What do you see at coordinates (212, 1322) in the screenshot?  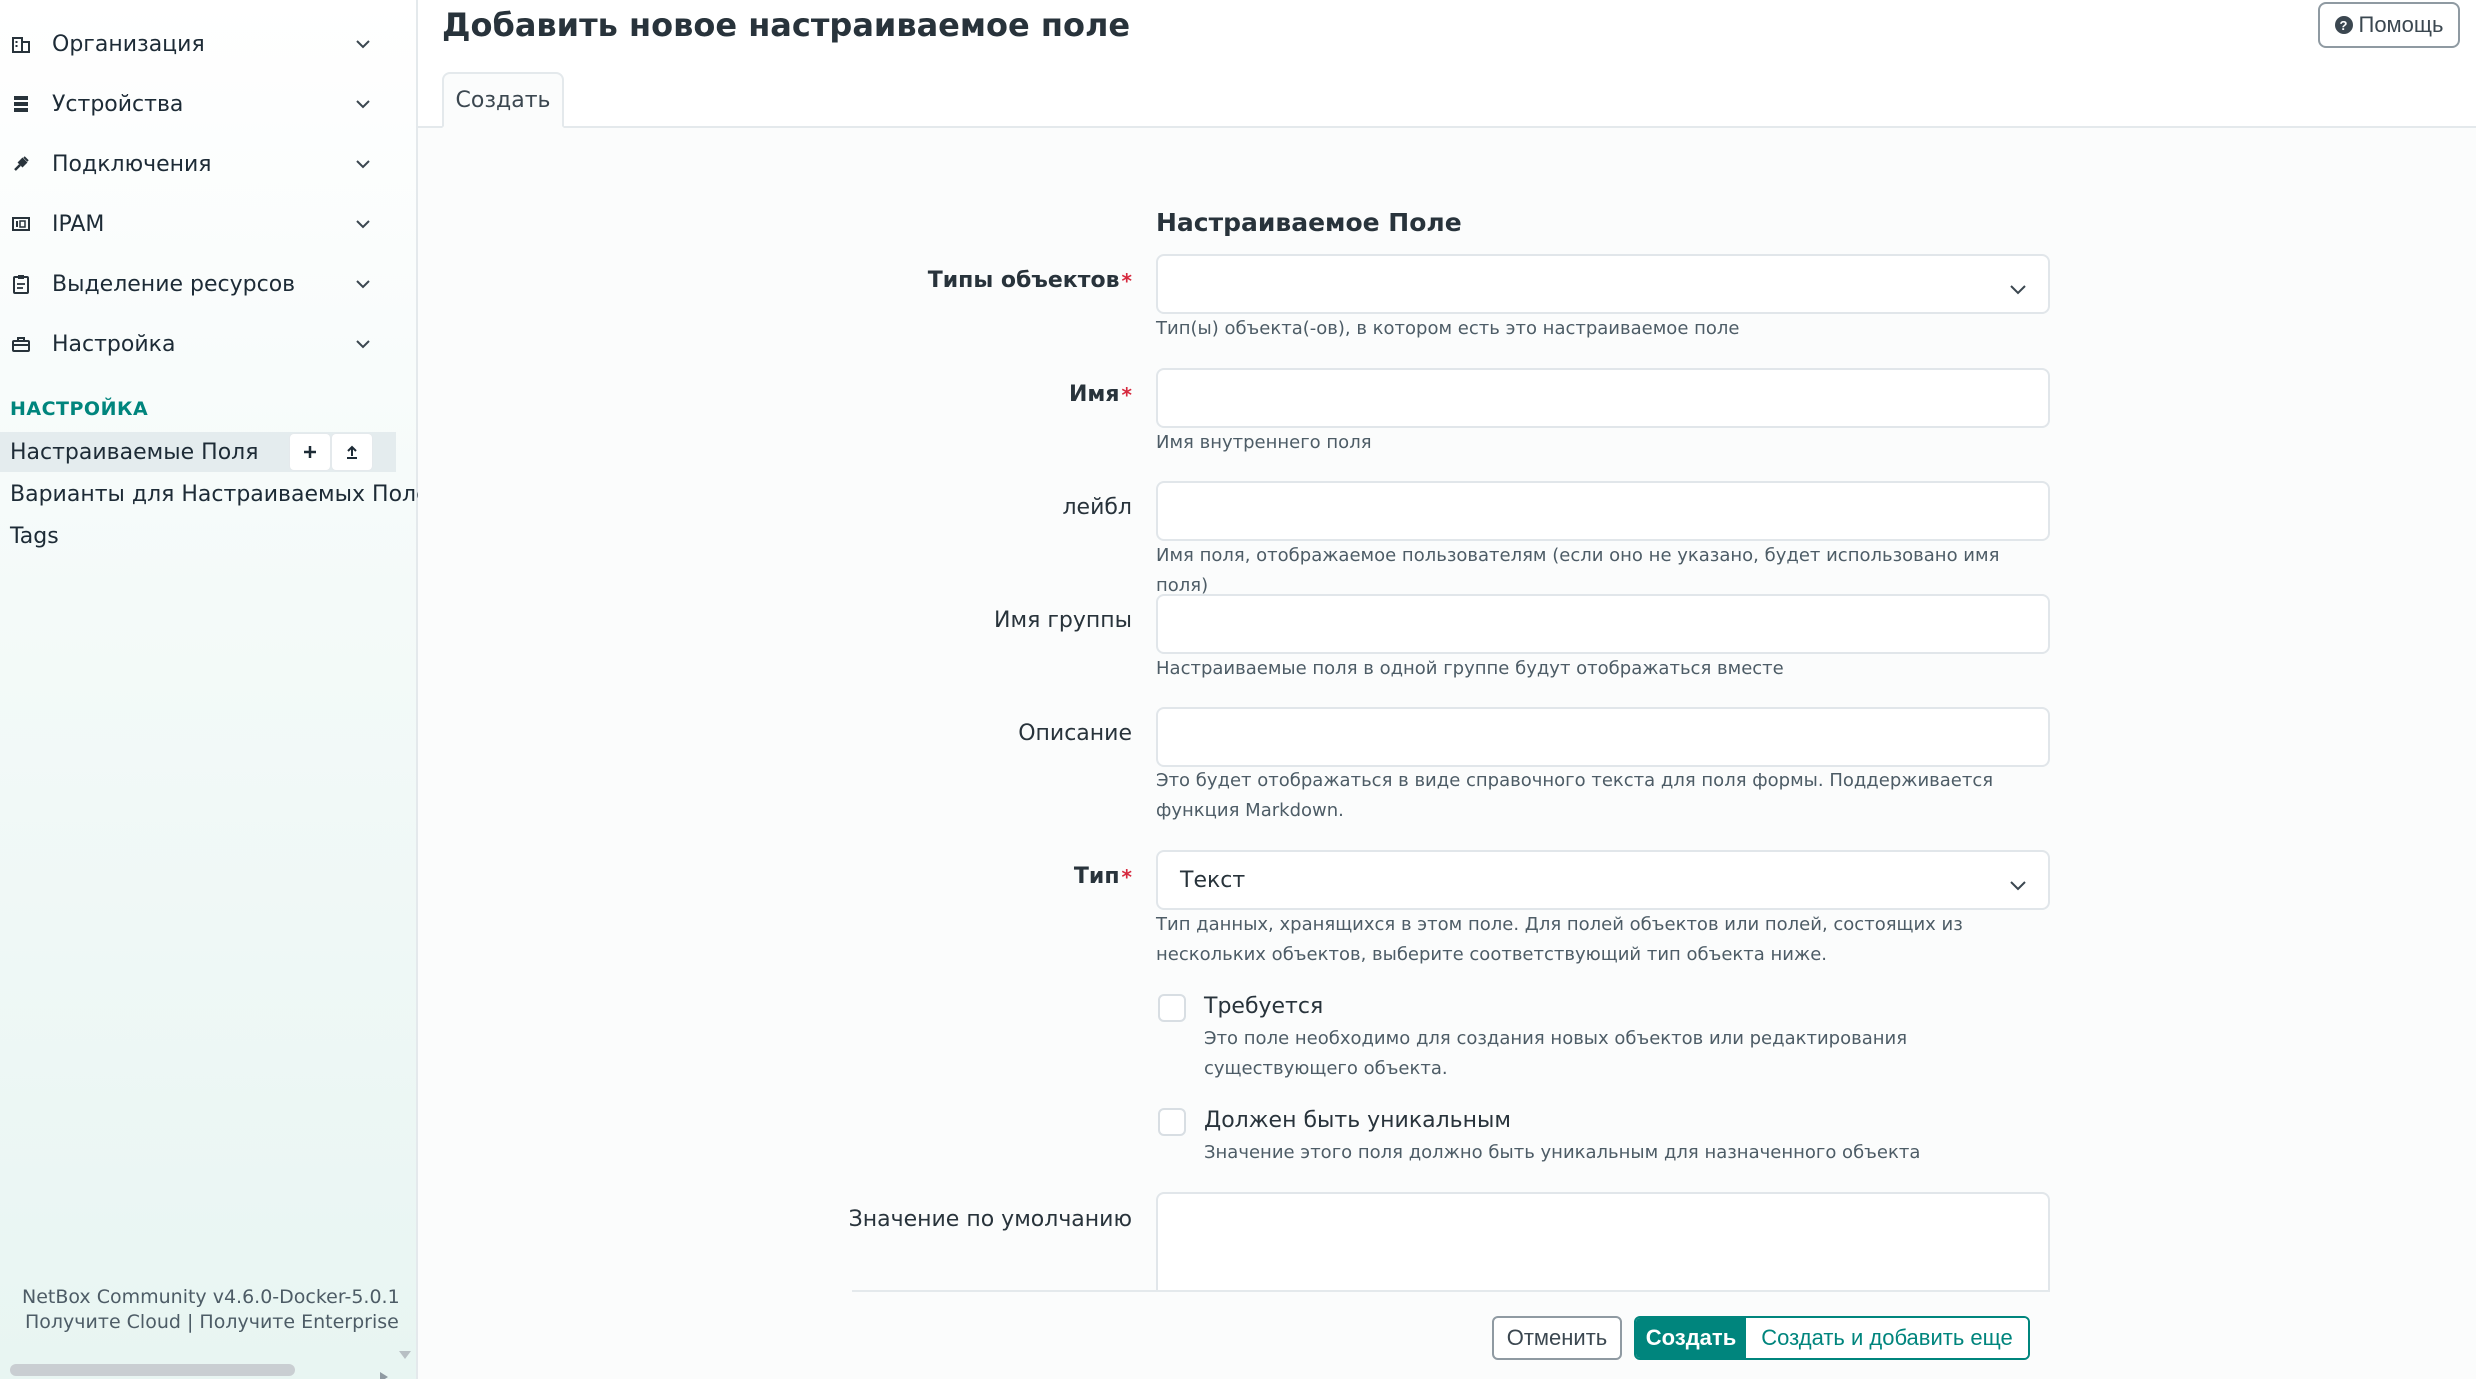 I see `cloud-enterprise-links: Получите Cloud | Получите Enterprise` at bounding box center [212, 1322].